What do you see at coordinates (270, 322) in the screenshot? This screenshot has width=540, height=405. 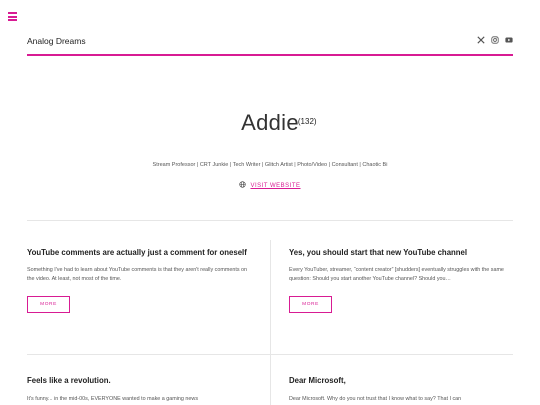 I see `column-divider` at bounding box center [270, 322].